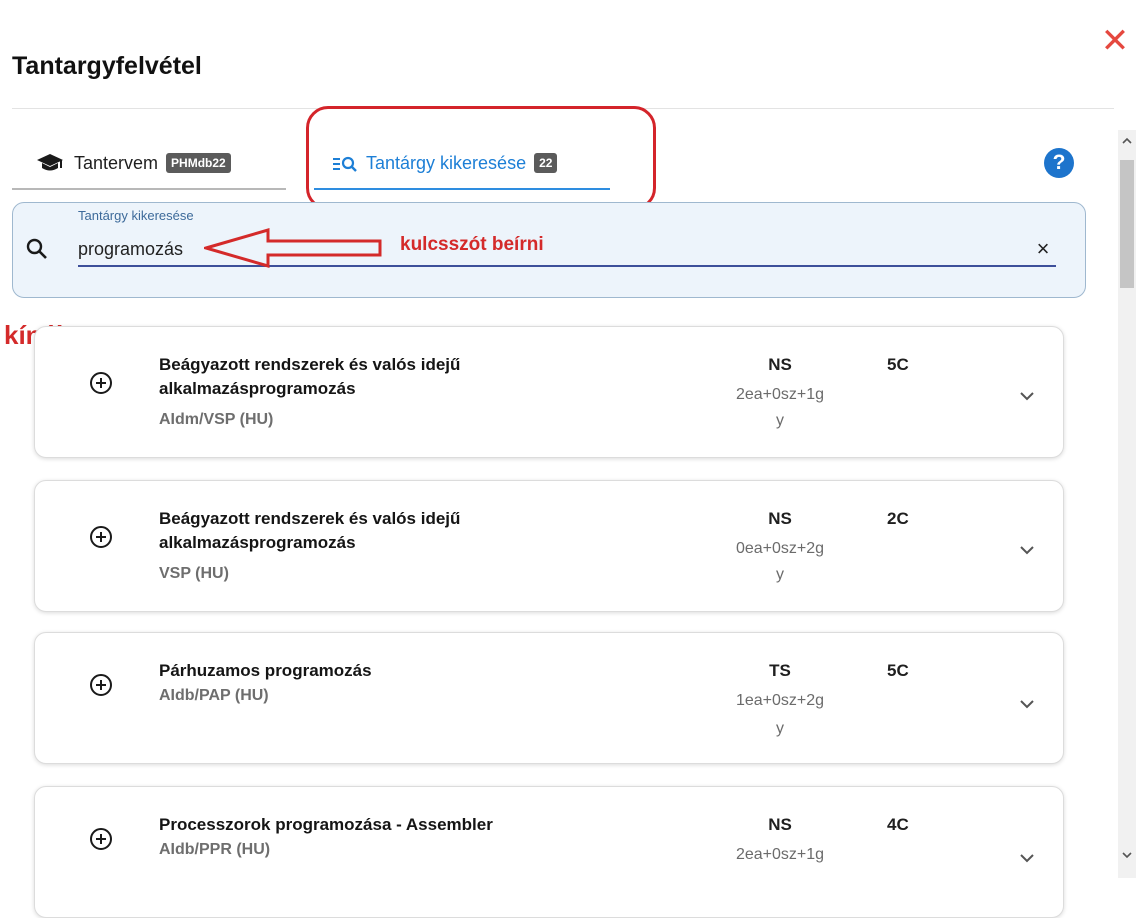 Image resolution: width=1136 pixels, height=918 pixels. Describe the element at coordinates (50, 162) in the screenshot. I see `graduation-cap-icon` at that location.